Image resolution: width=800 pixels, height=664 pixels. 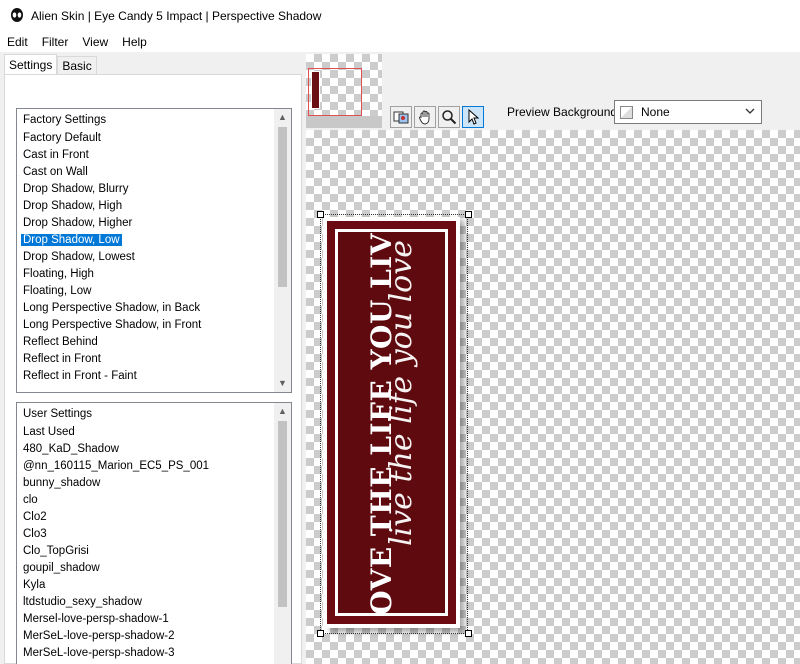 I want to click on selection-box, so click(x=394, y=424).